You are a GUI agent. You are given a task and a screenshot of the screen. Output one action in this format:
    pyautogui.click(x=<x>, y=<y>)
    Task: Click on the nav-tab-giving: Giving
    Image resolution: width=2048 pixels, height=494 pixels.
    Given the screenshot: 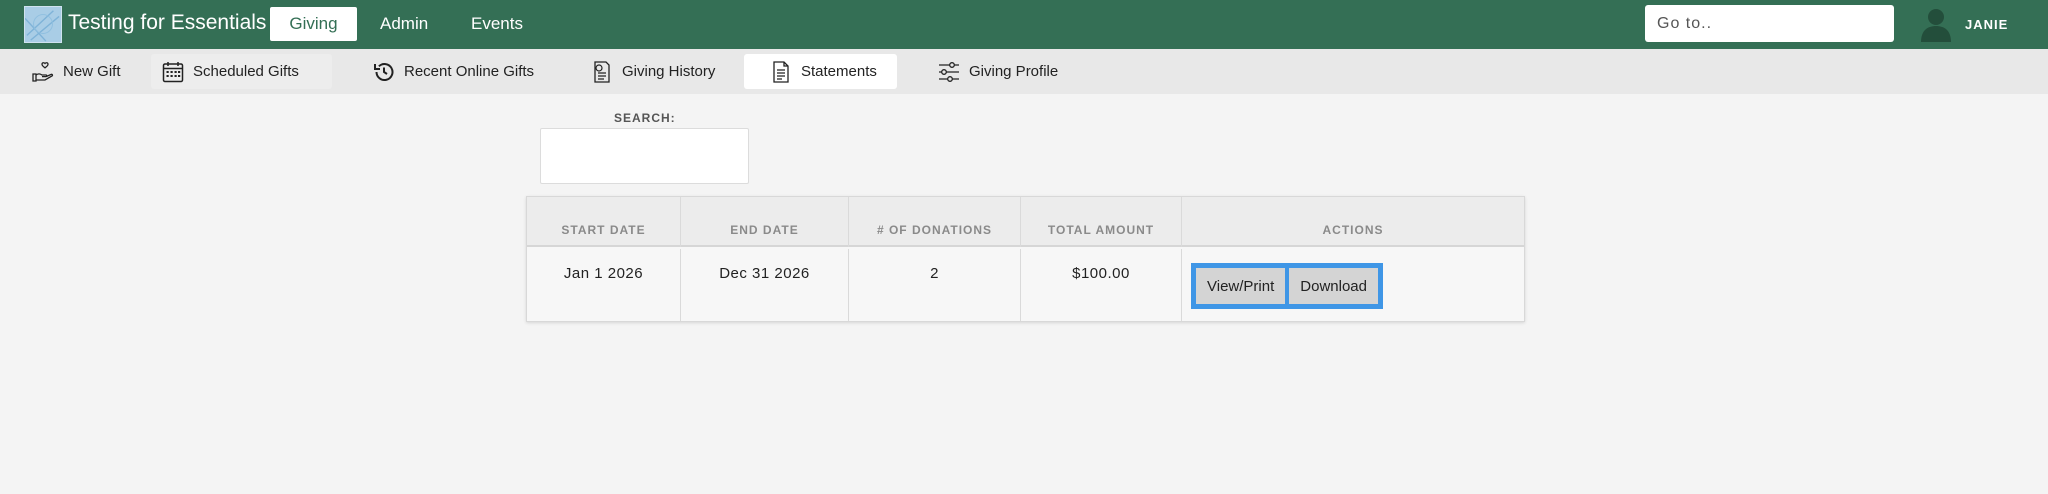 What is the action you would take?
    pyautogui.click(x=313, y=24)
    